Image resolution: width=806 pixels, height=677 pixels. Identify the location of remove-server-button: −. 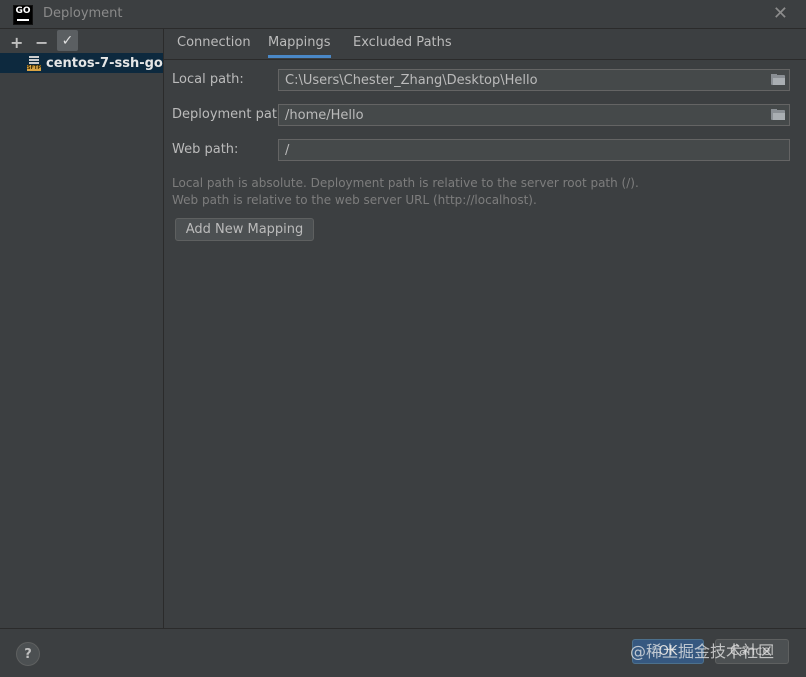
(41, 42).